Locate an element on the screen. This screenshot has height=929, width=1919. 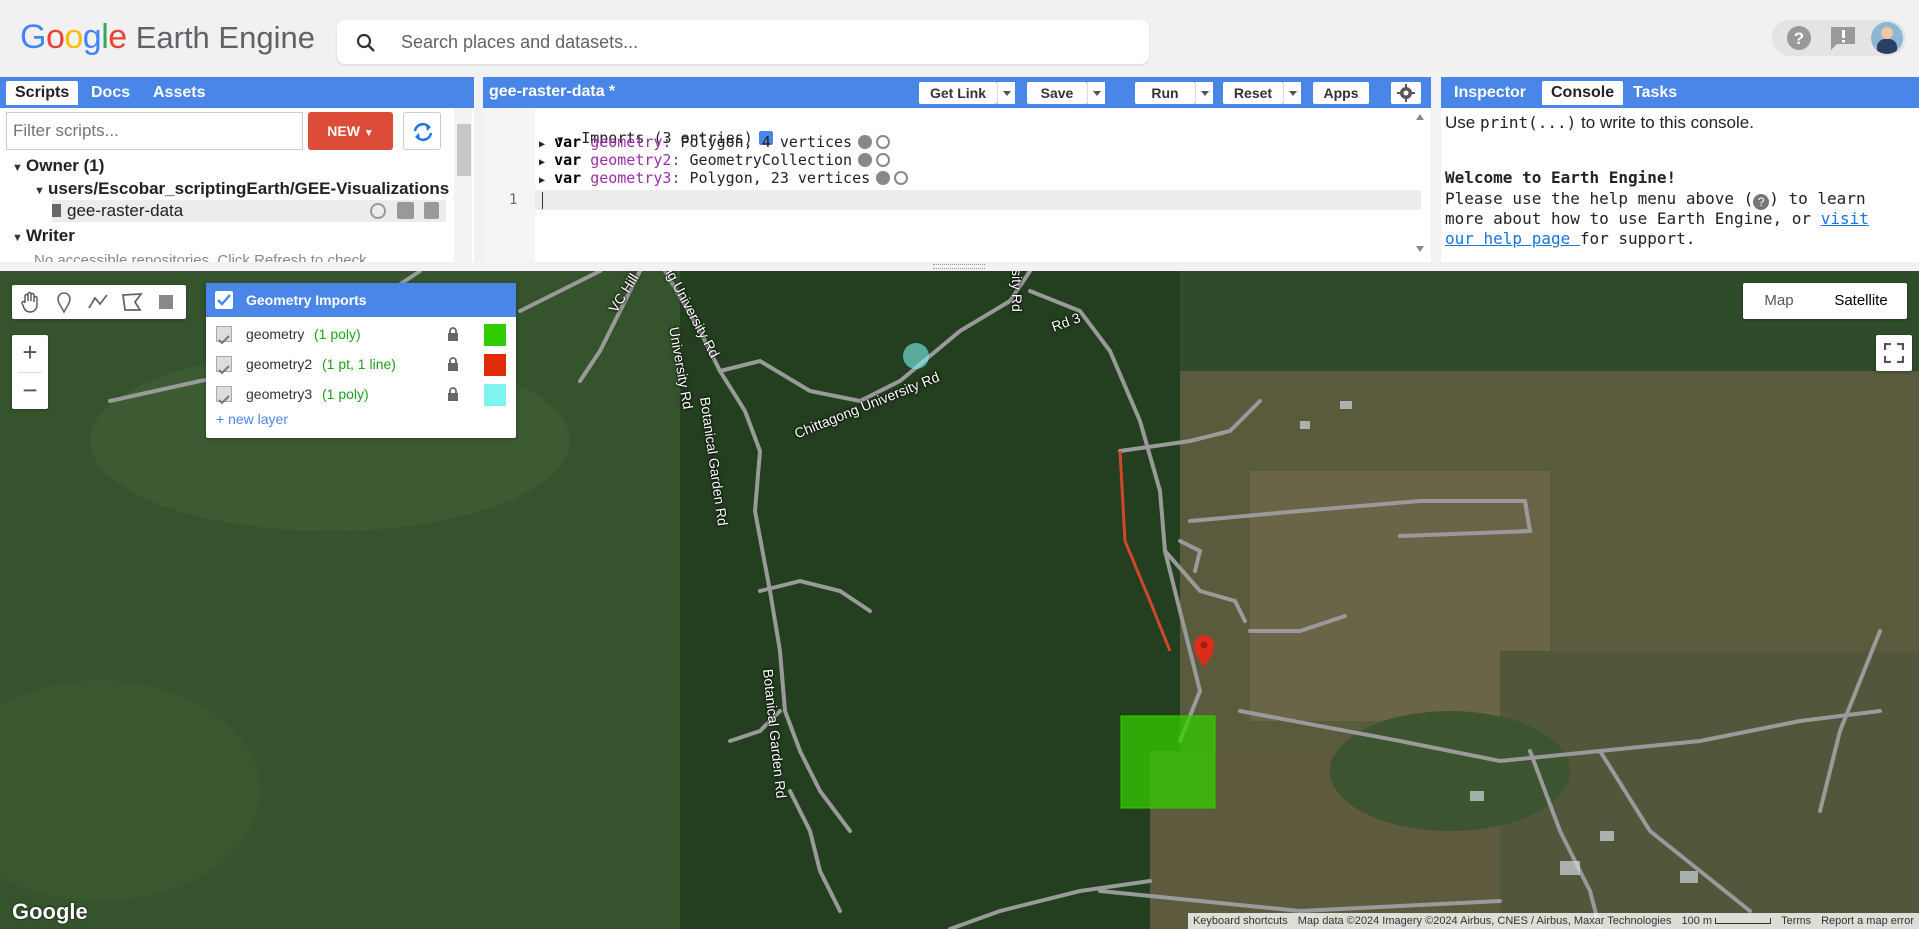
geometry-imports-header: Geometry Imports is located at coordinates (361, 300).